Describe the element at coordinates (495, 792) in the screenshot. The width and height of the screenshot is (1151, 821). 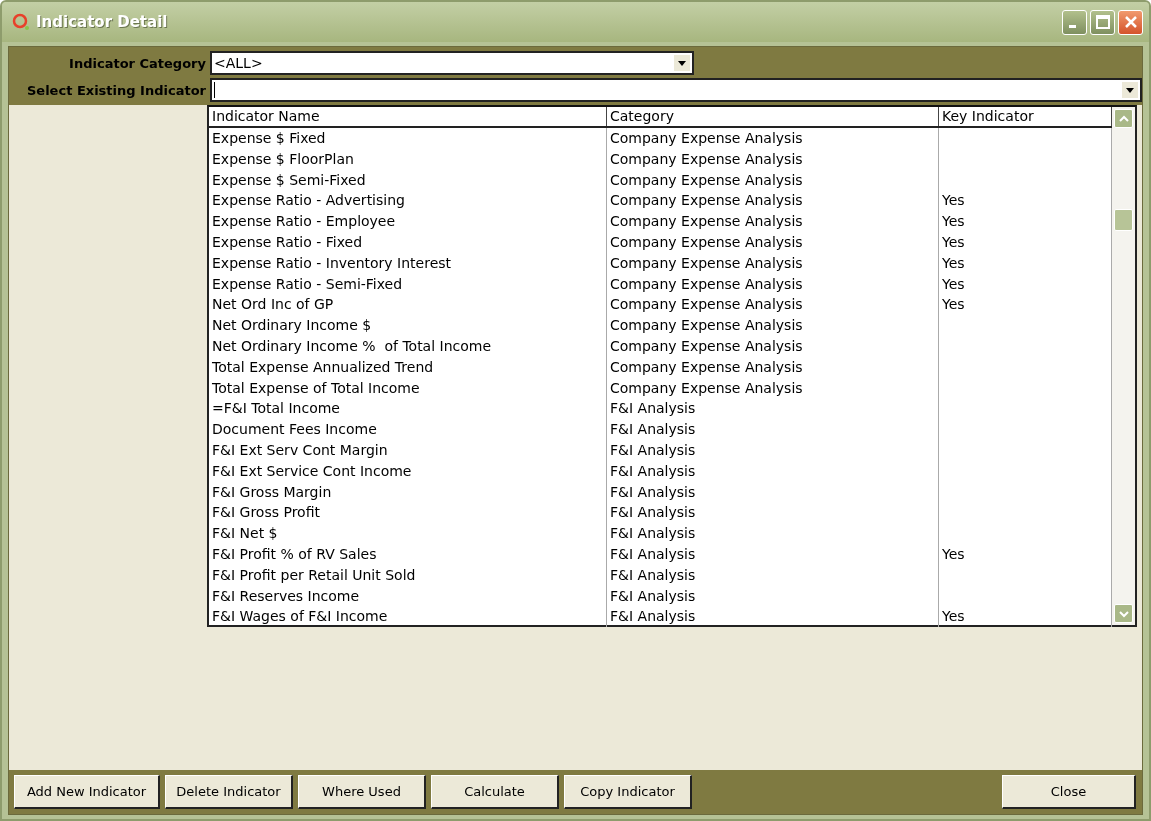
I see `action-button: Calculate` at that location.